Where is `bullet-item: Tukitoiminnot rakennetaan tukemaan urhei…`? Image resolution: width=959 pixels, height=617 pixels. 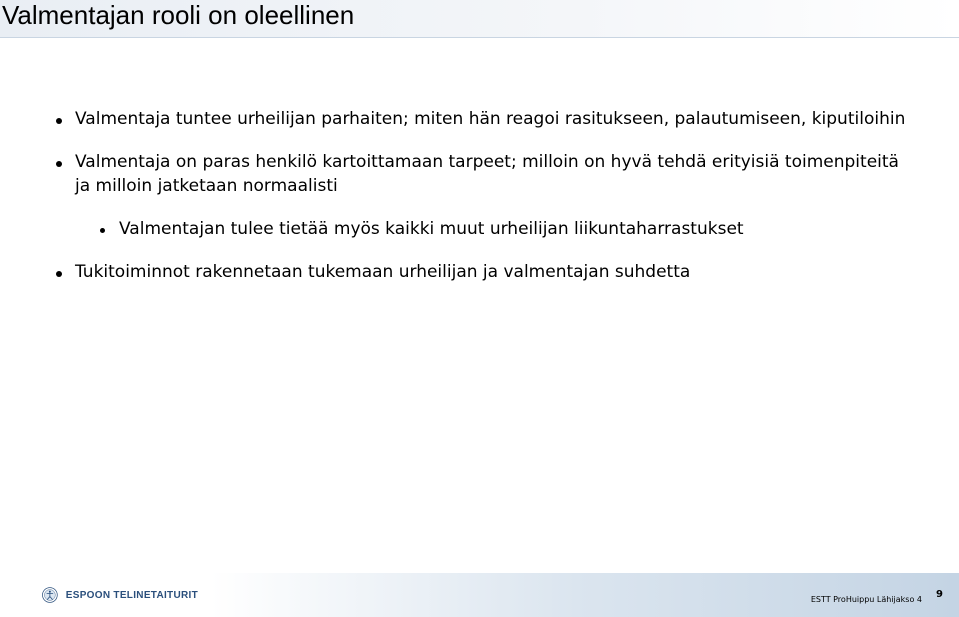 bullet-item: Tukitoiminnot rakennetaan tukemaan urhei… is located at coordinates (486, 272).